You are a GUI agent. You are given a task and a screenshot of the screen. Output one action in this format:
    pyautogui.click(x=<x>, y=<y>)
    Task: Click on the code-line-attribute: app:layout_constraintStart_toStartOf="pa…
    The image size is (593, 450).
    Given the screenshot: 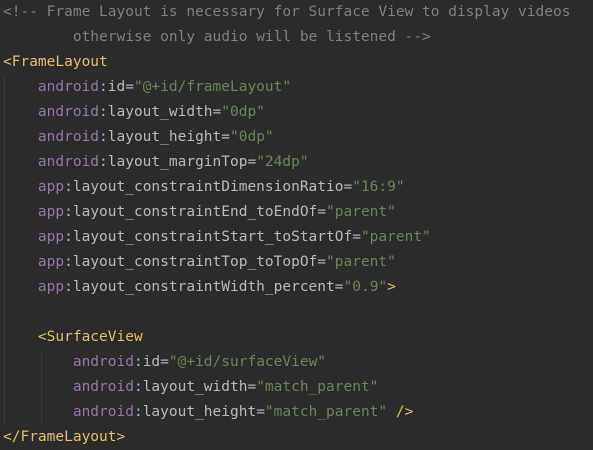 What is the action you would take?
    pyautogui.click(x=217, y=237)
    